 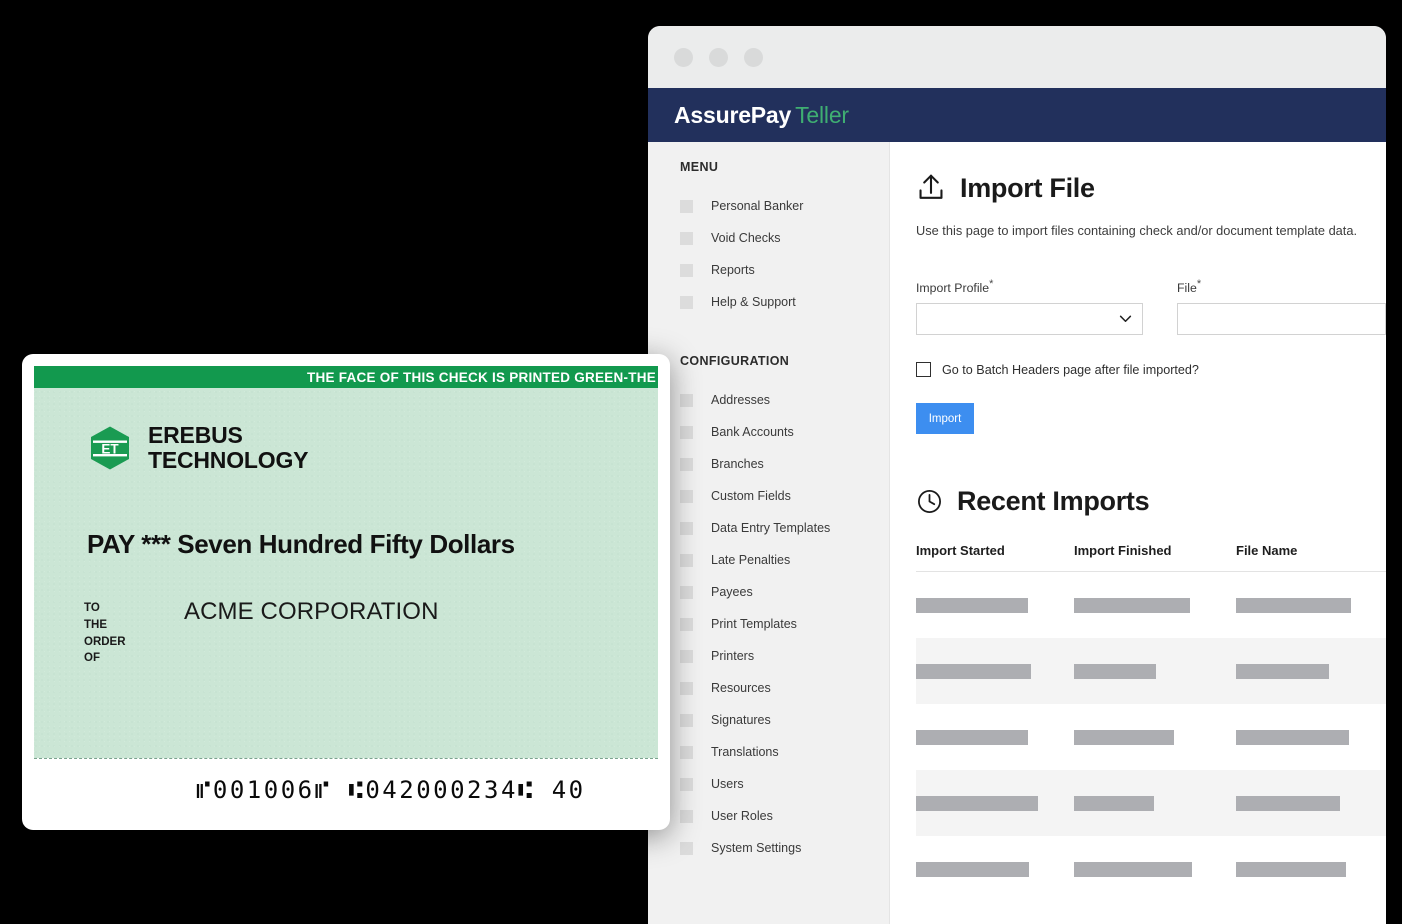 I want to click on sidebar-item-branches: Branches, so click(x=768, y=464).